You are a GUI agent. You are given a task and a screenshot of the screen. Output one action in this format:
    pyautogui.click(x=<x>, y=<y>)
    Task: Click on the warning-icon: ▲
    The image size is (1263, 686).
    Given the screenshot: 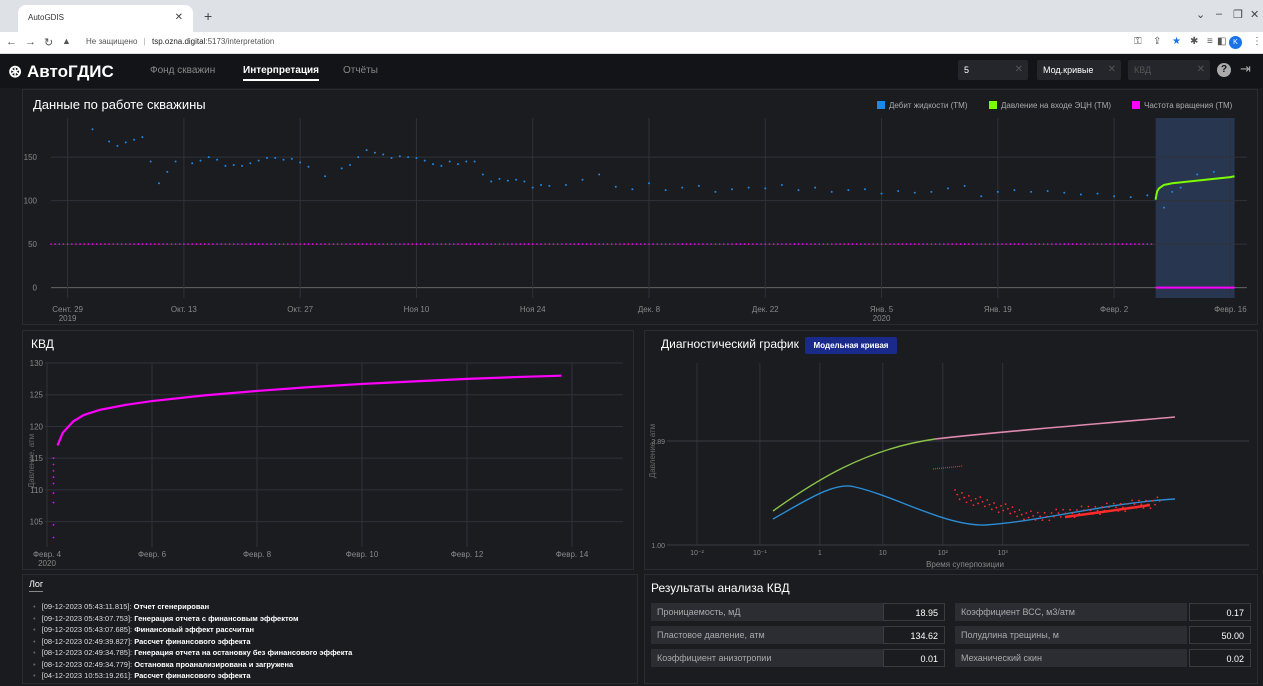 What is the action you would take?
    pyautogui.click(x=66, y=41)
    